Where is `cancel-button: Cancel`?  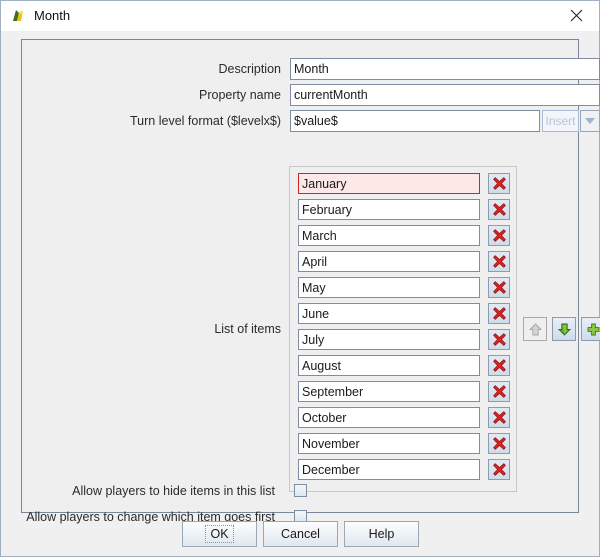 cancel-button: Cancel is located at coordinates (300, 534).